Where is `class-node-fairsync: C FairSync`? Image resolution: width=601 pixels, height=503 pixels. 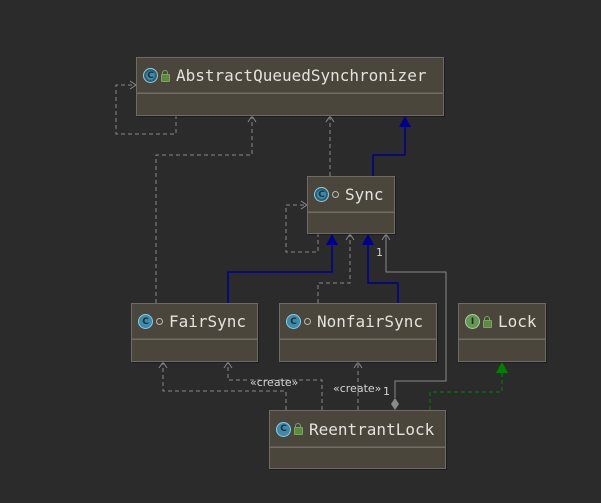
class-node-fairsync: C FairSync is located at coordinates (194, 332).